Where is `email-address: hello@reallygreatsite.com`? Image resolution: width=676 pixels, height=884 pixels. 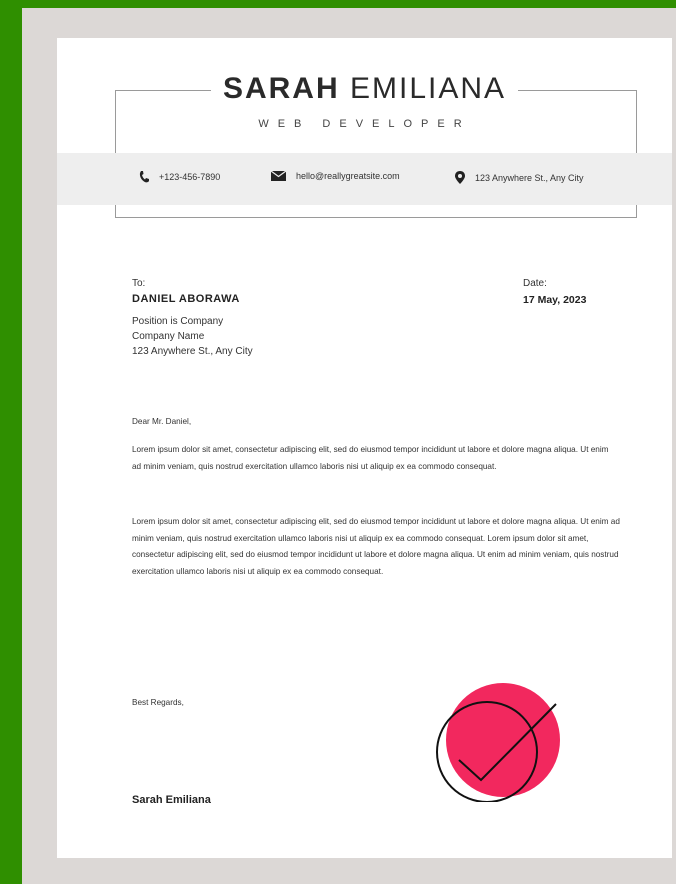 email-address: hello@reallygreatsite.com is located at coordinates (348, 176).